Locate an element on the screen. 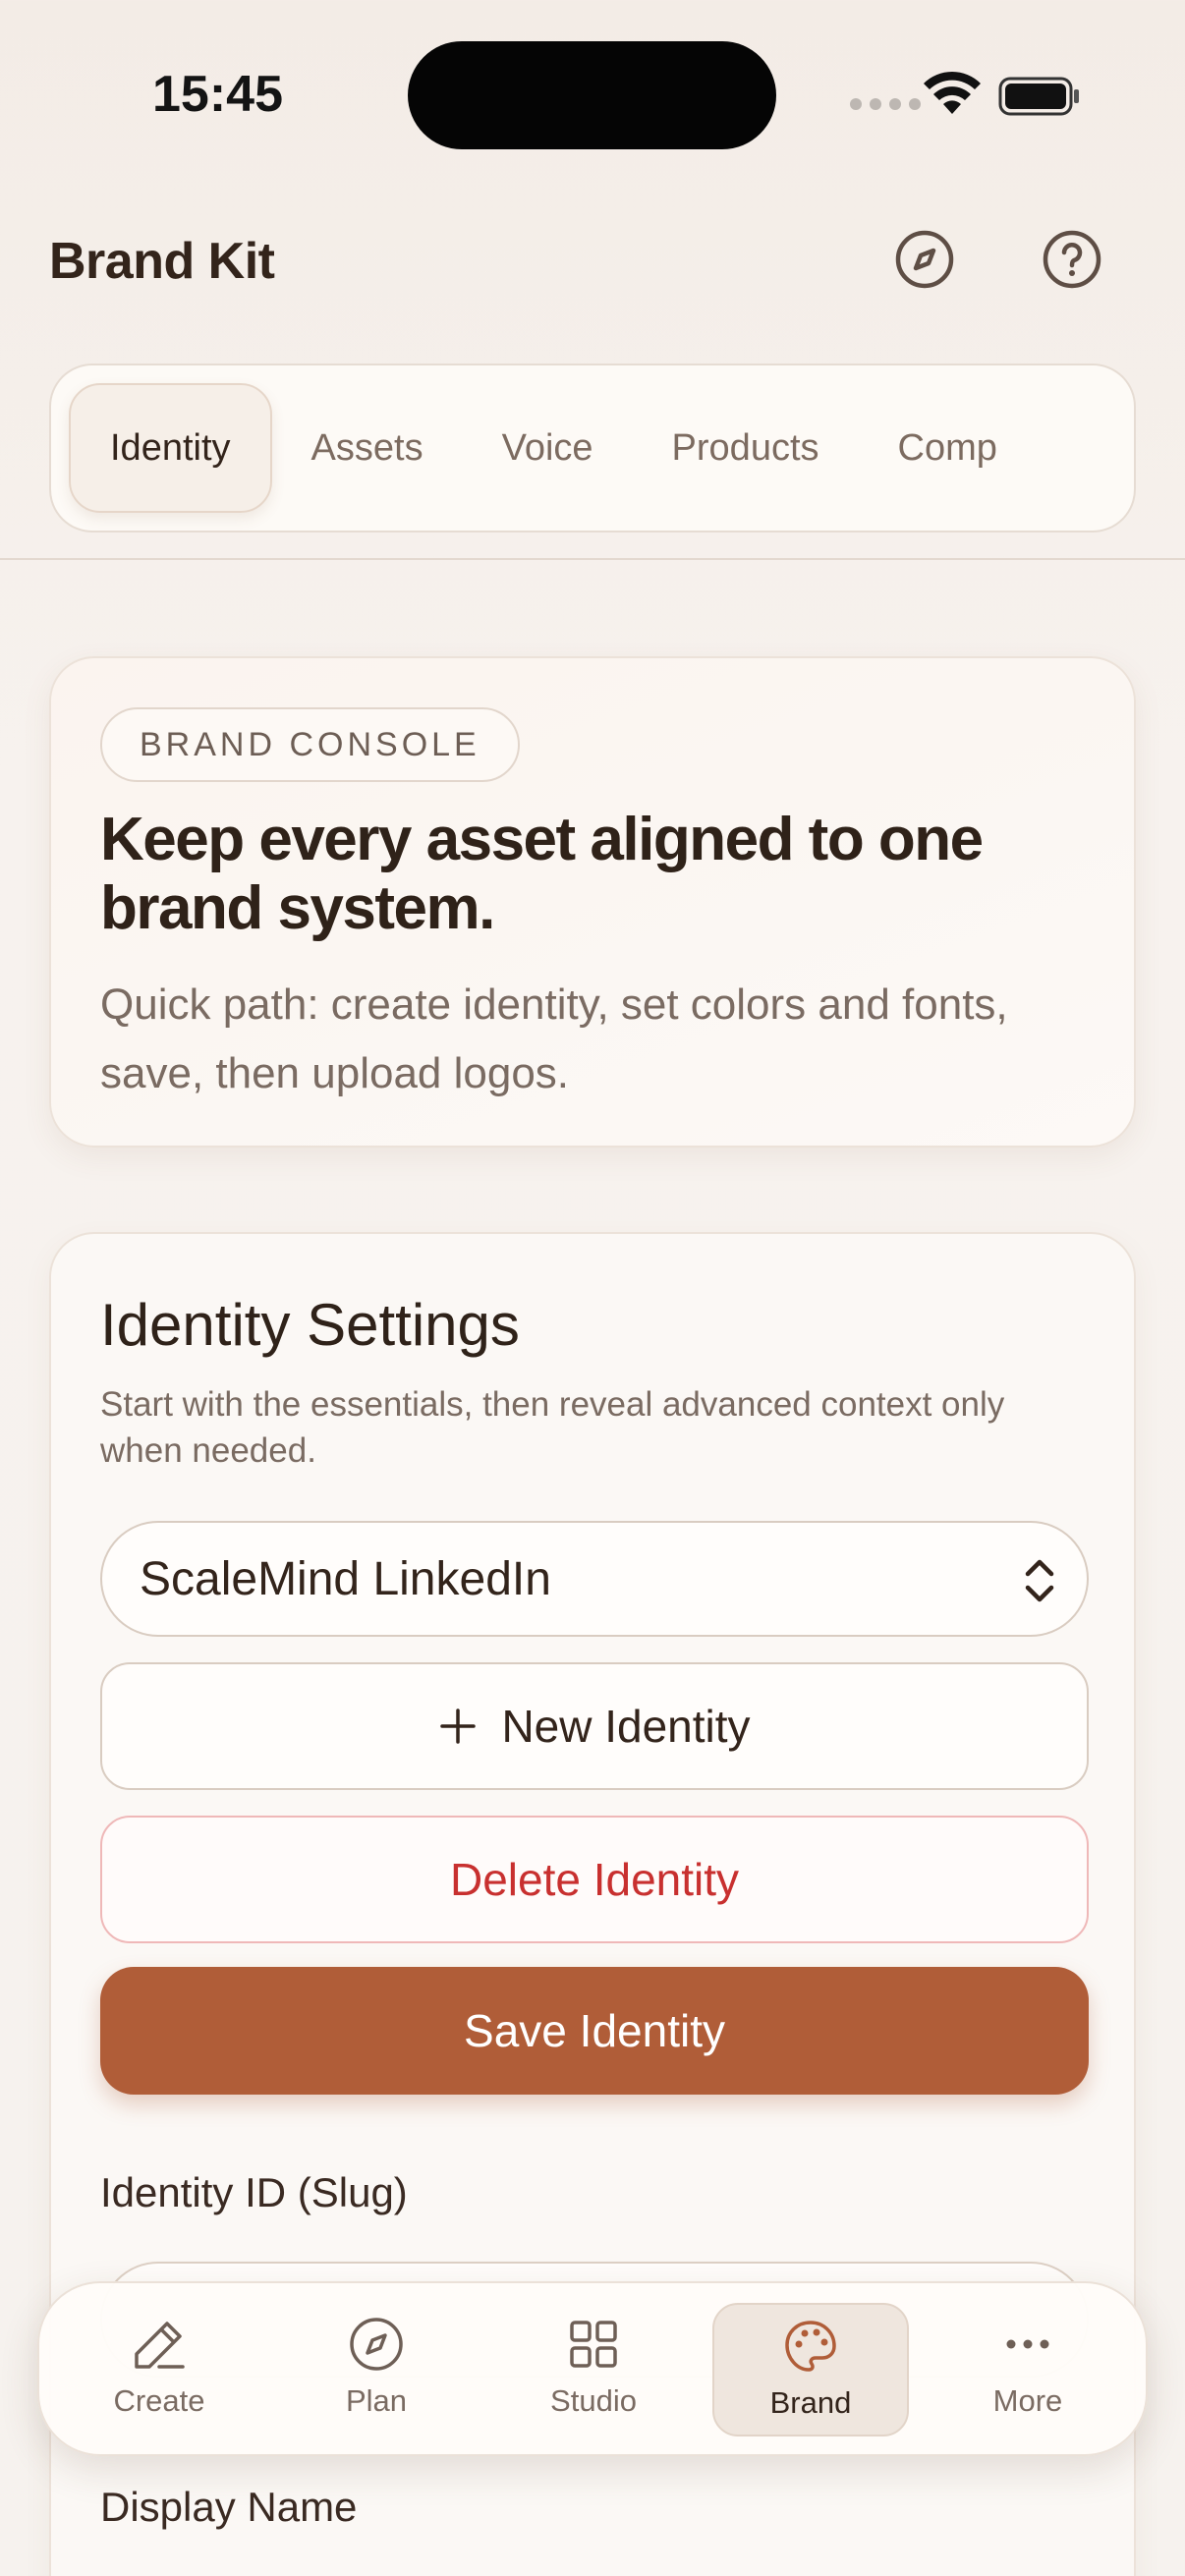 The image size is (1185, 2576). delete-identity-label: Delete Identity is located at coordinates (594, 1879).